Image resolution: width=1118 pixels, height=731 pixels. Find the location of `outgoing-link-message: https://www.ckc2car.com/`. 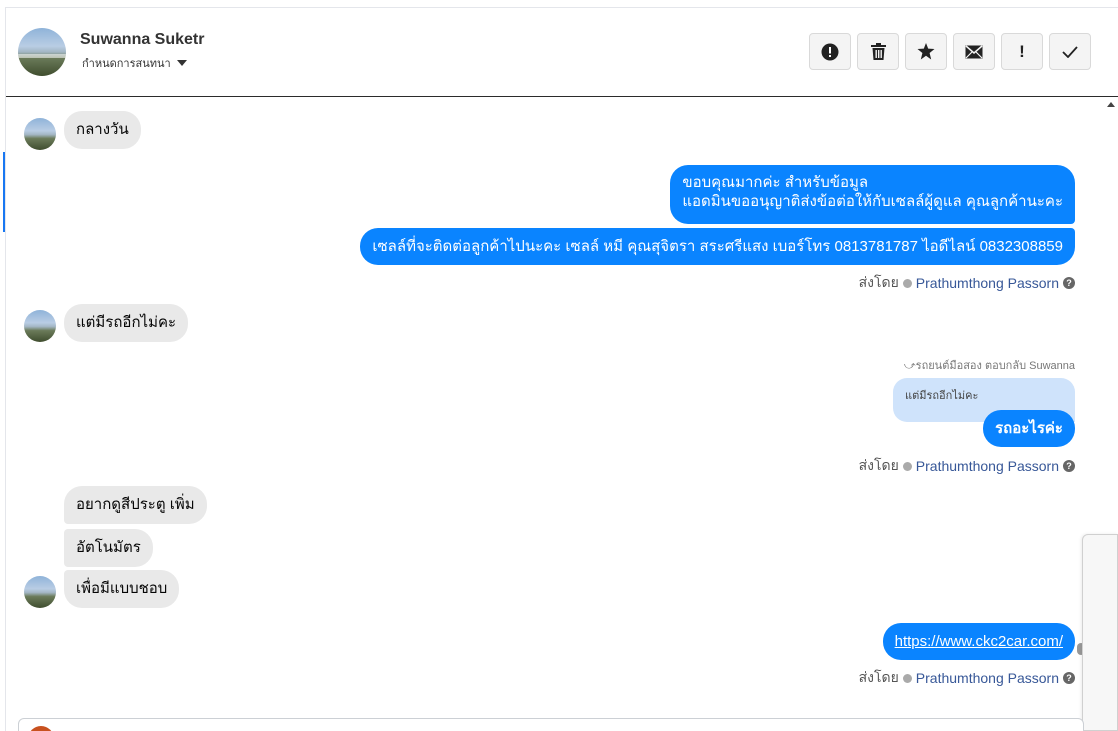

outgoing-link-message: https://www.ckc2car.com/ is located at coordinates (978, 641).